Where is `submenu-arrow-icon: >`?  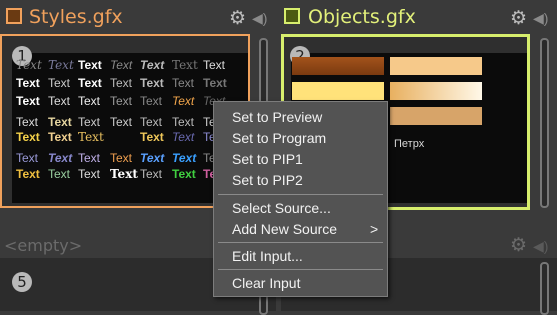 submenu-arrow-icon: > is located at coordinates (374, 229).